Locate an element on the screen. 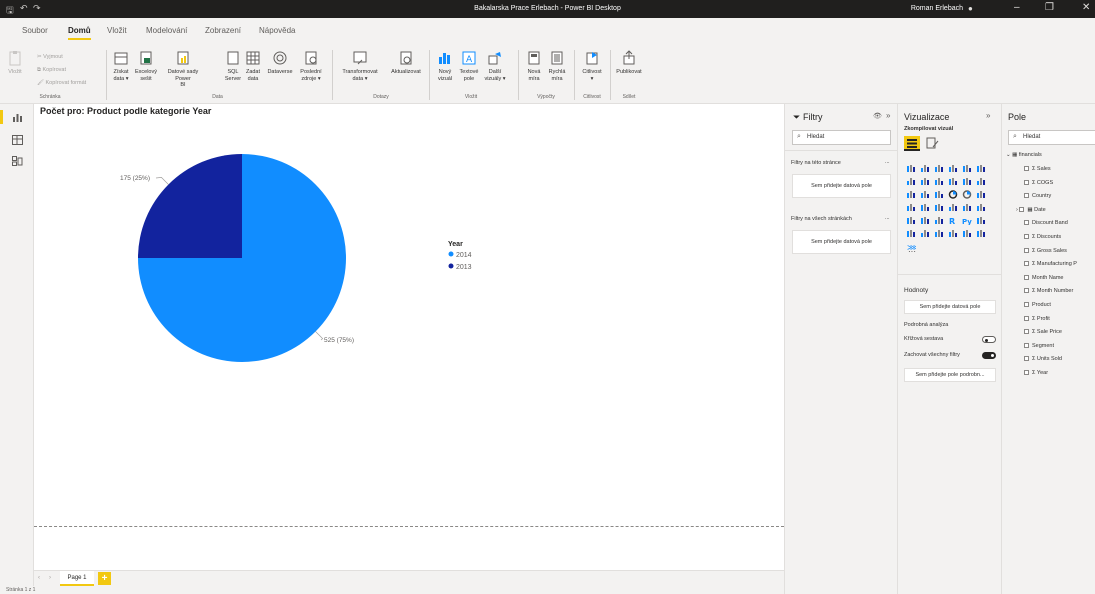 This screenshot has height=594, width=1095. key-influencers-icon is located at coordinates (981, 220).